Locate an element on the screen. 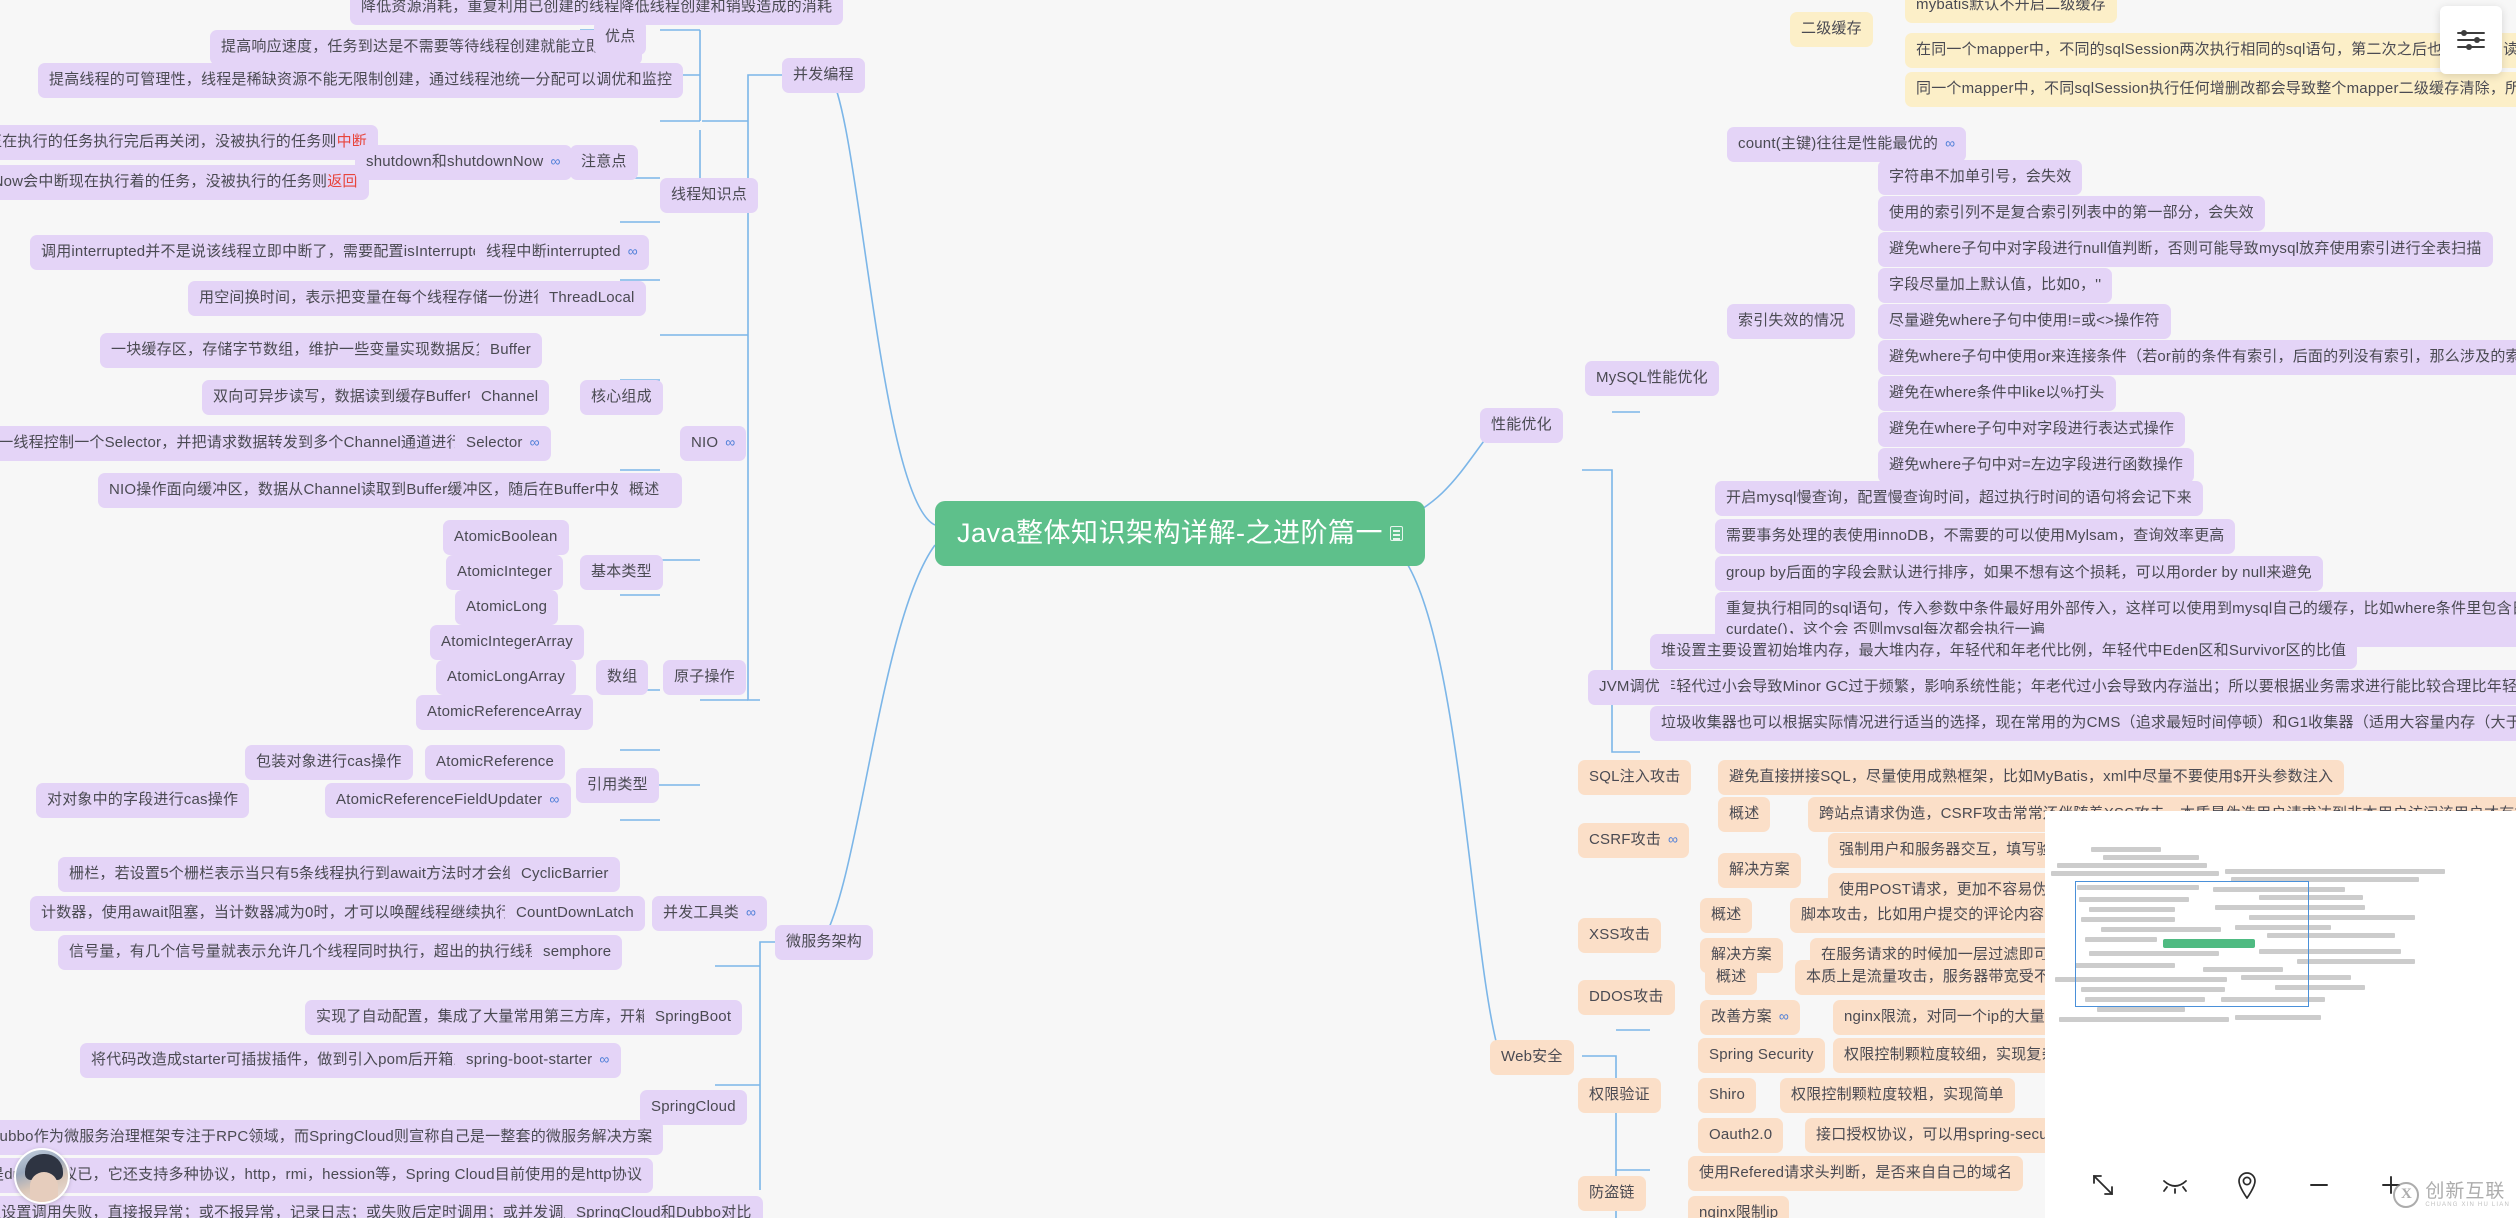 The image size is (2516, 1218). node-atomicreferencefieldupdater: AtomicReferenceFieldUpdater ∞ is located at coordinates (448, 800).